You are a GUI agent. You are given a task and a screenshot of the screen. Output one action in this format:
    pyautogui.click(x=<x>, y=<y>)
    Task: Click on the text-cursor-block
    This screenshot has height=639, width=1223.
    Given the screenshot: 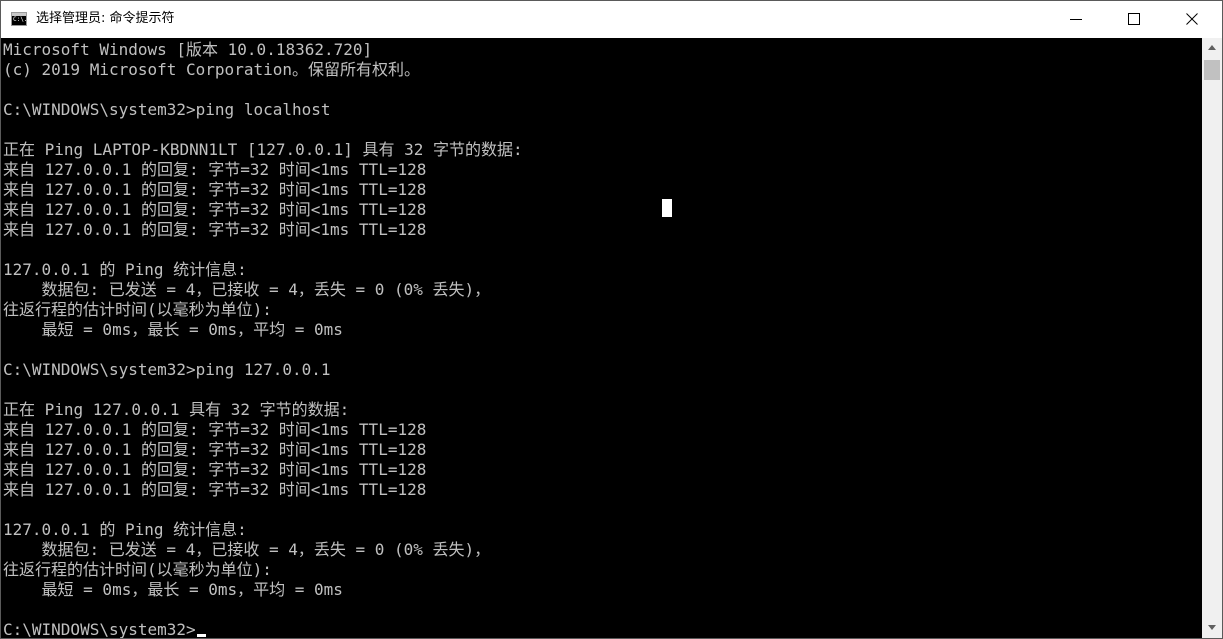 What is the action you would take?
    pyautogui.click(x=667, y=208)
    